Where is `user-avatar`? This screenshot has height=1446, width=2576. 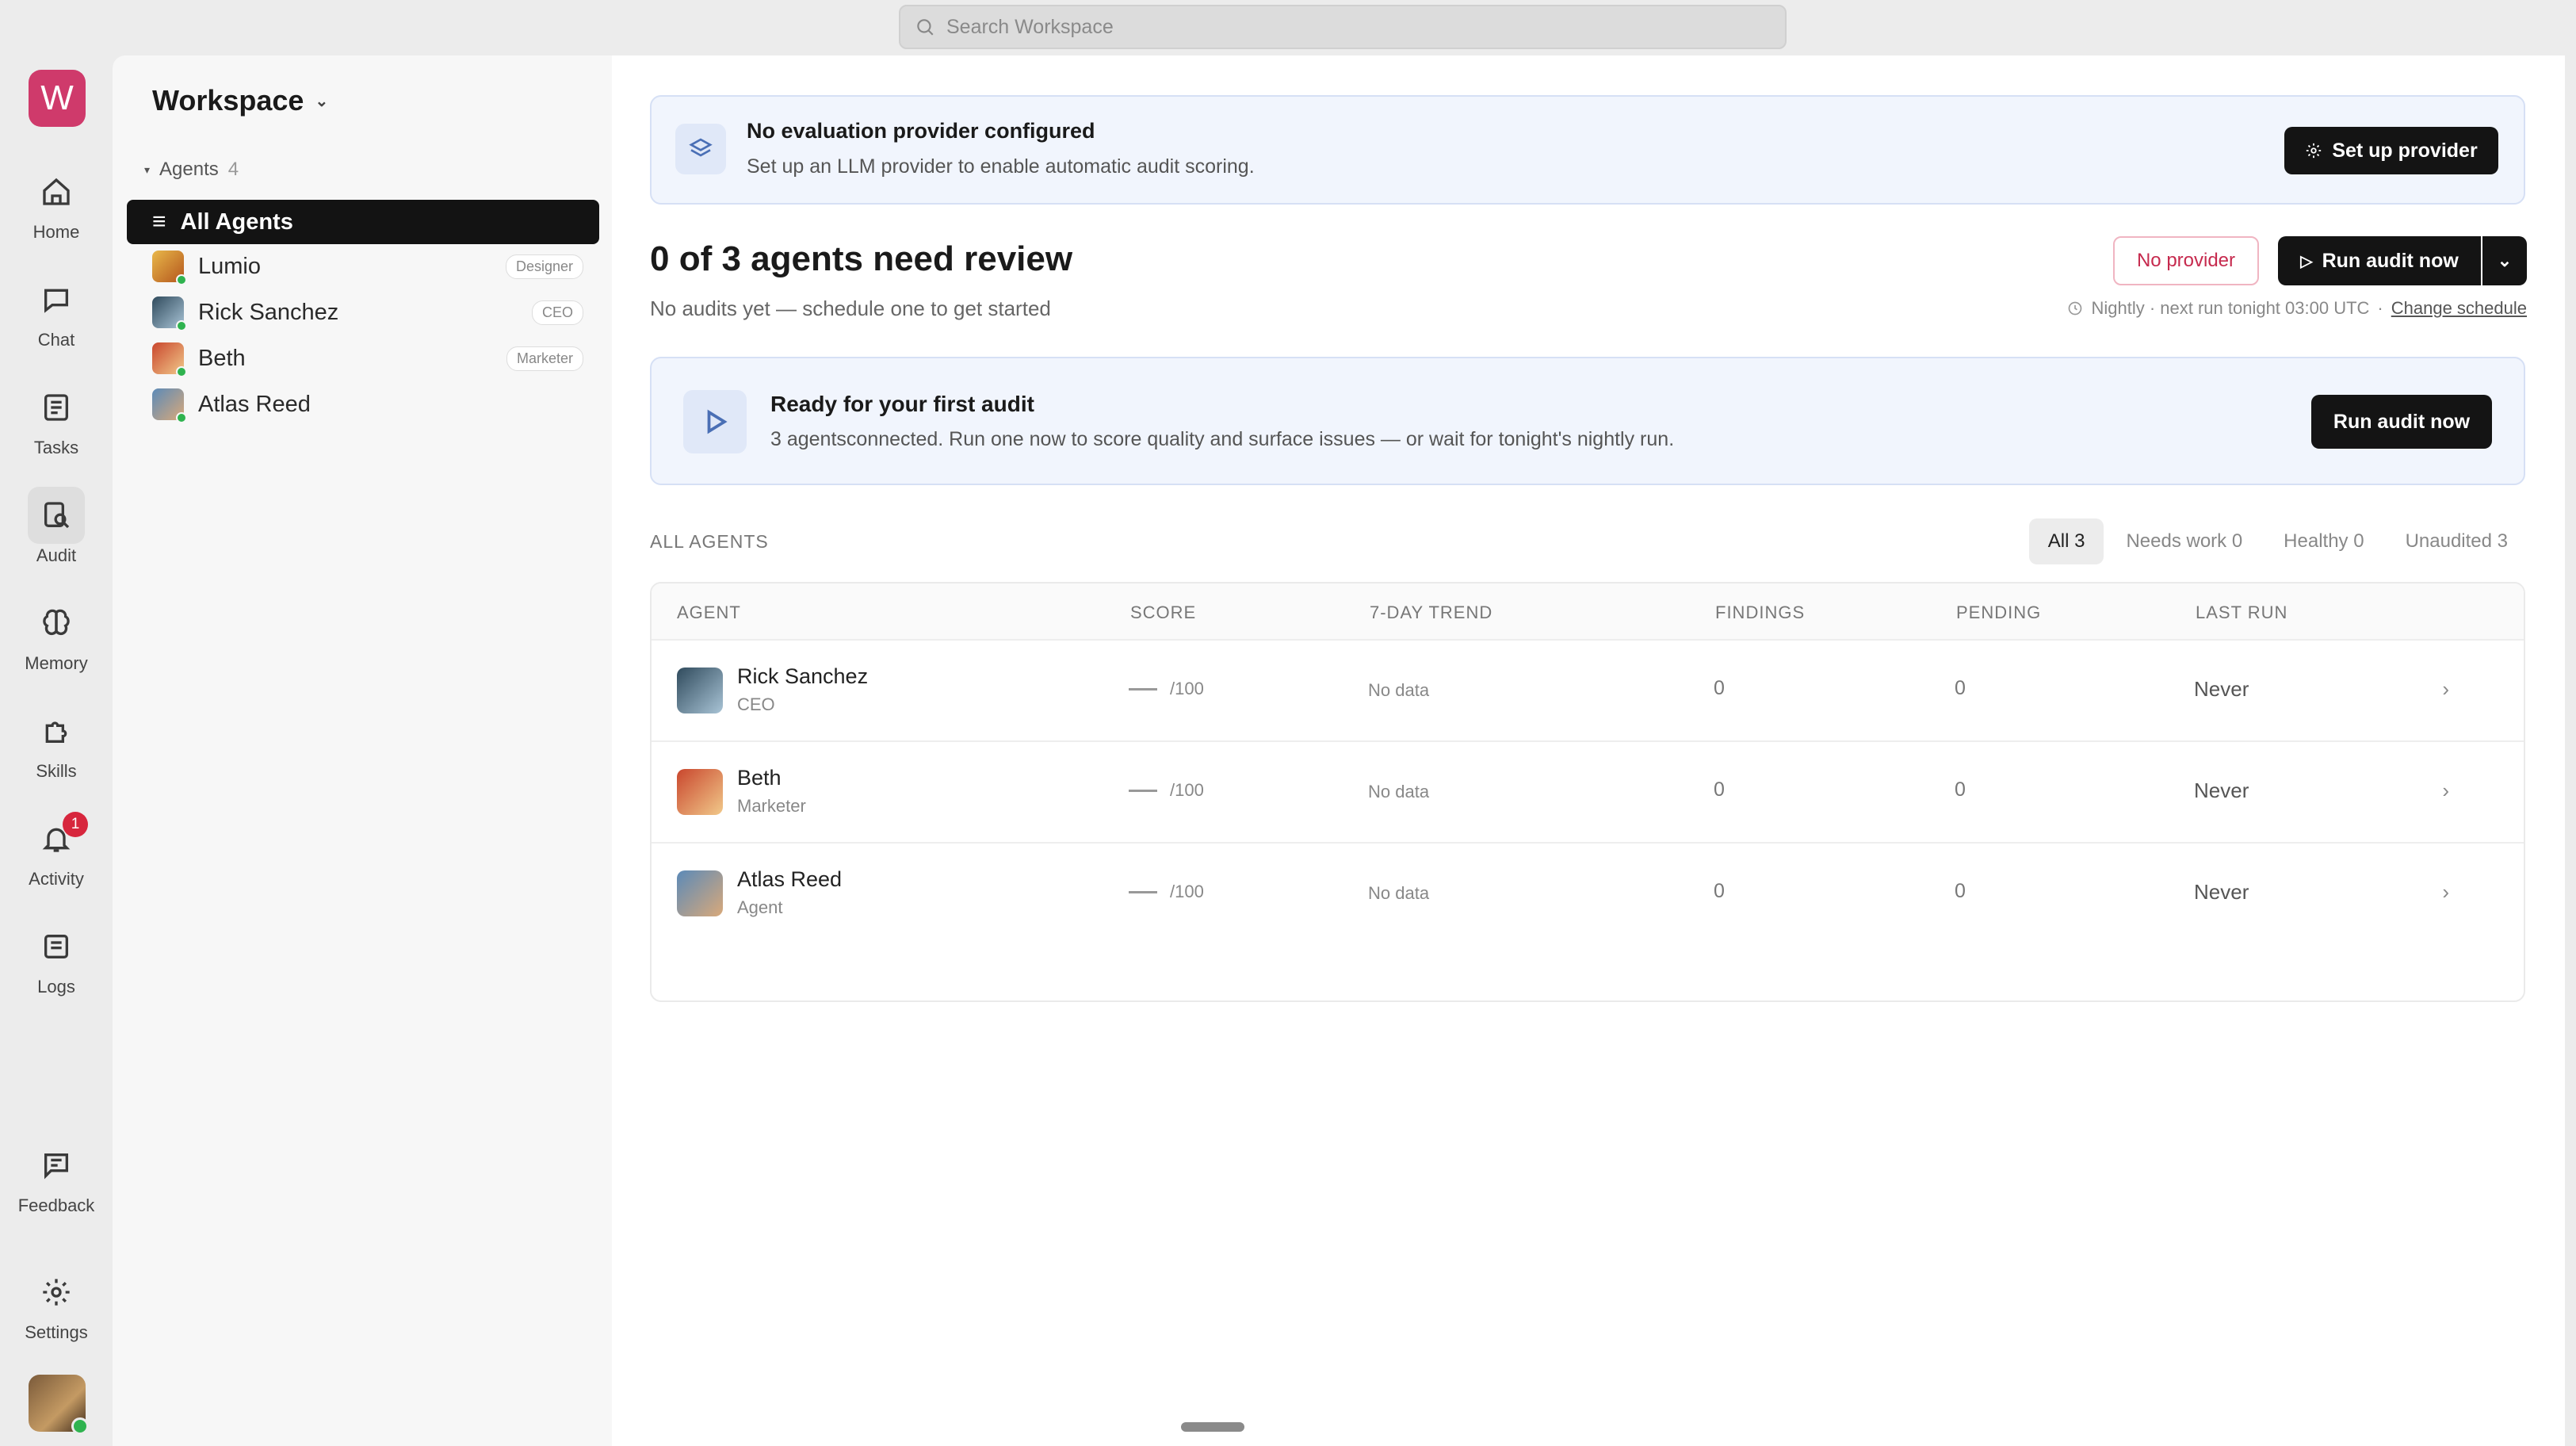 user-avatar is located at coordinates (59, 1405).